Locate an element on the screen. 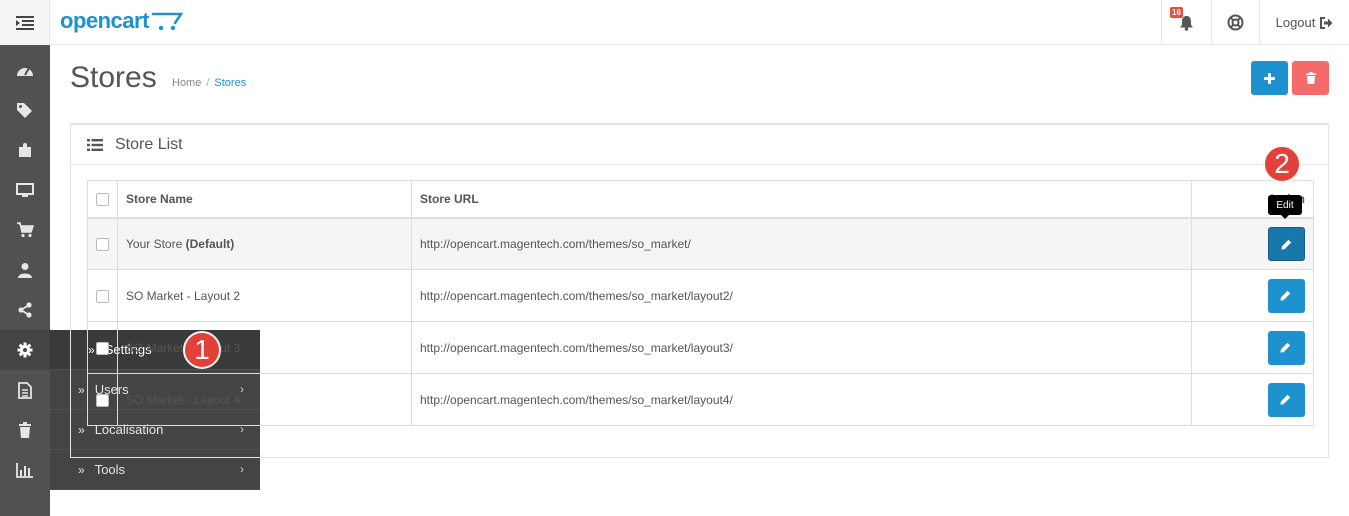 The image size is (1349, 516). sidebar-item-reports-file is located at coordinates (25, 390).